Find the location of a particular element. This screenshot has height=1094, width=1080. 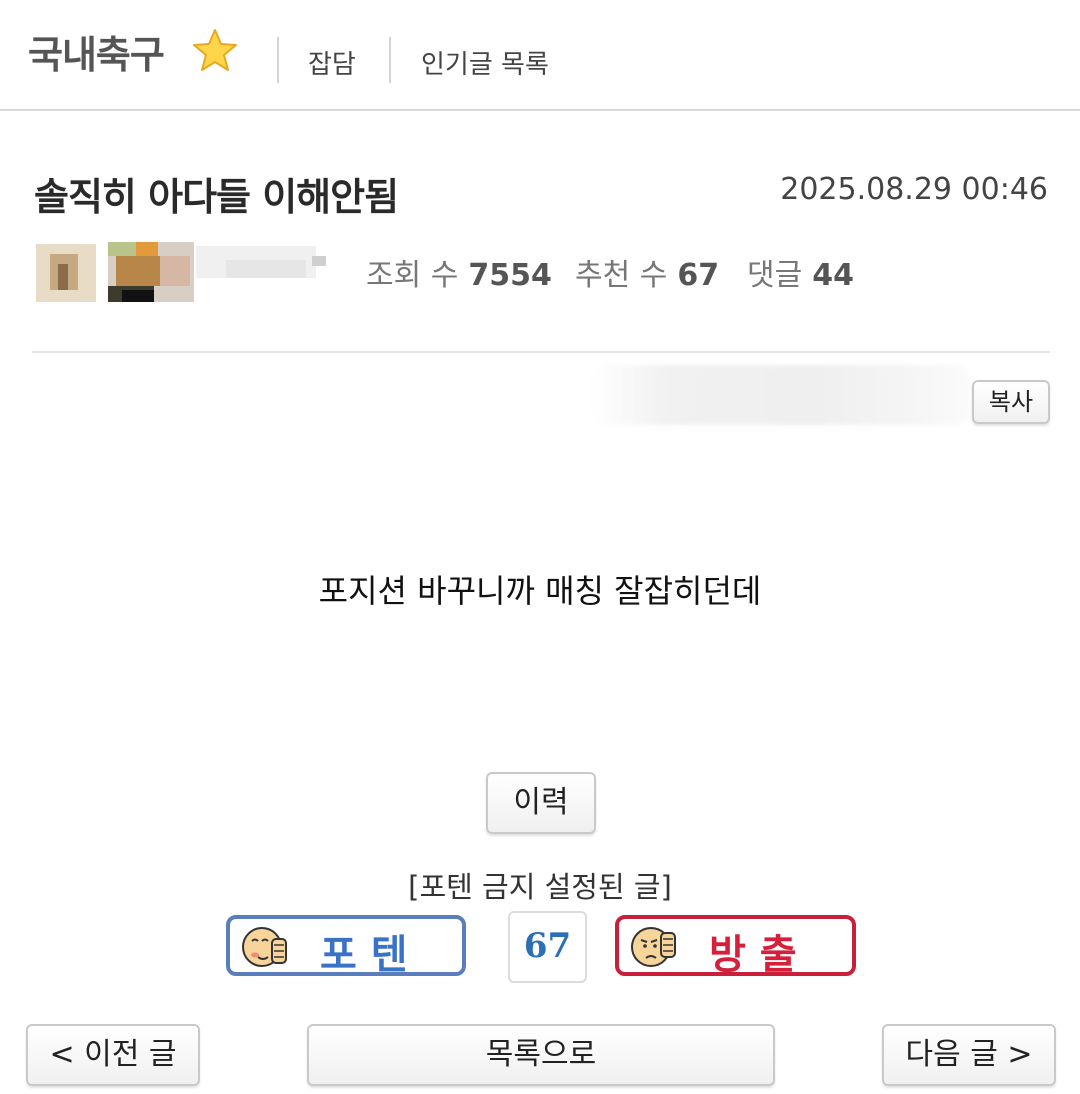

post-url-blurred is located at coordinates (780, 395).